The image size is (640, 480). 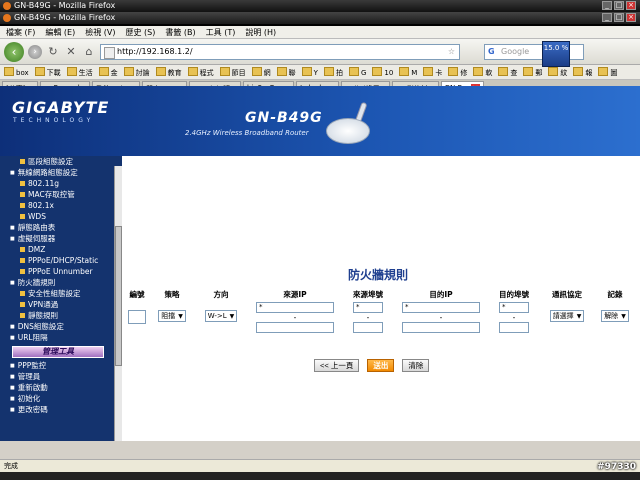 I want to click on model-name: GN-B49G, so click(x=284, y=118).